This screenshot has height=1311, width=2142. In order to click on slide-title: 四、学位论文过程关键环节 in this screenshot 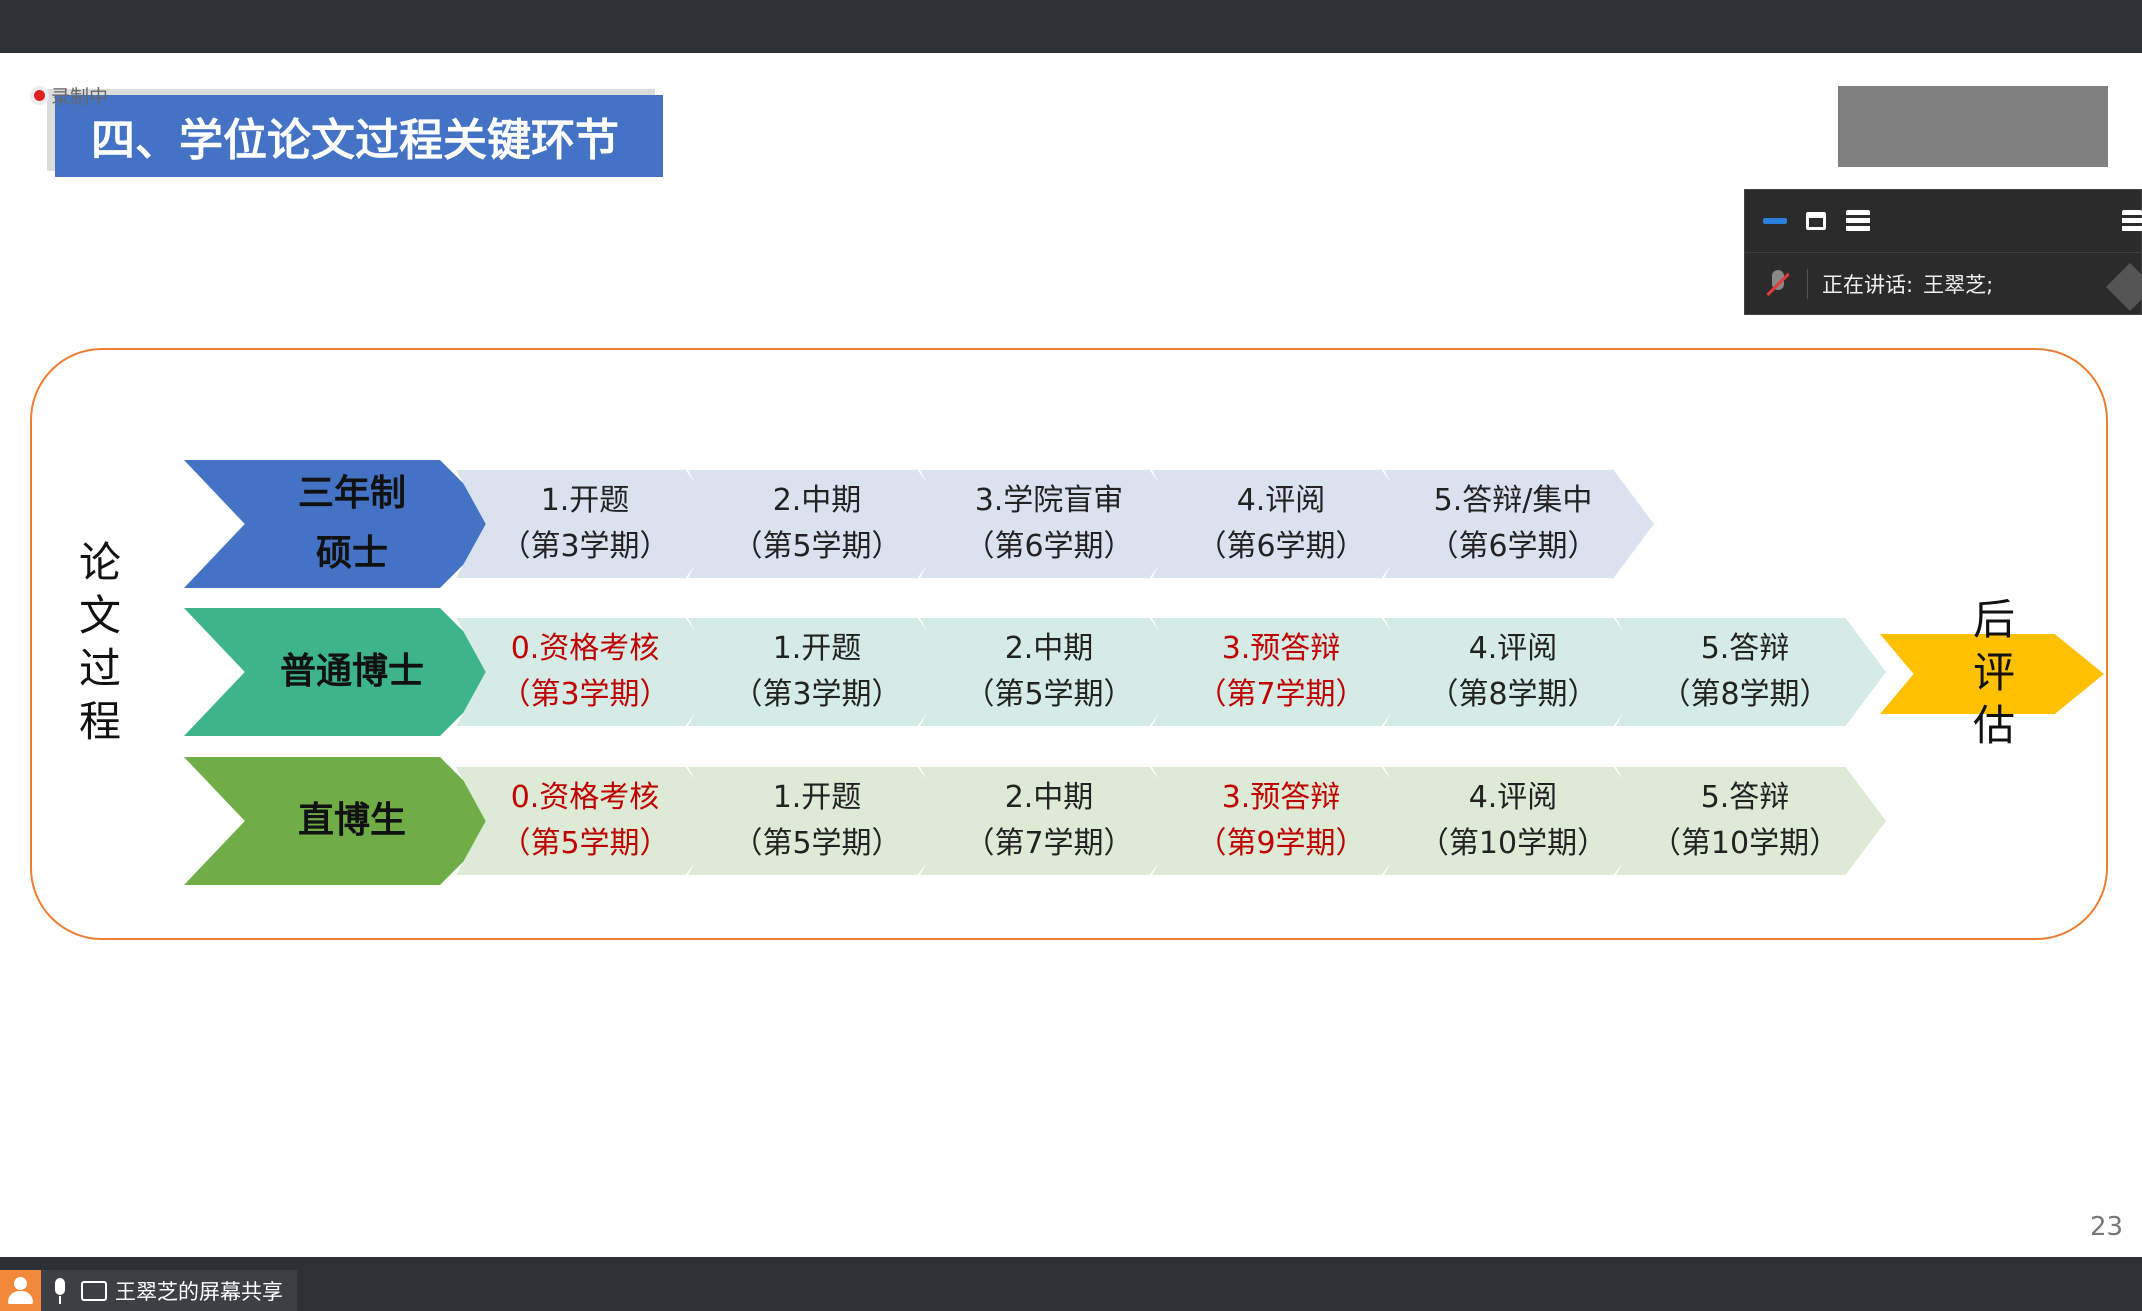, I will do `click(359, 136)`.